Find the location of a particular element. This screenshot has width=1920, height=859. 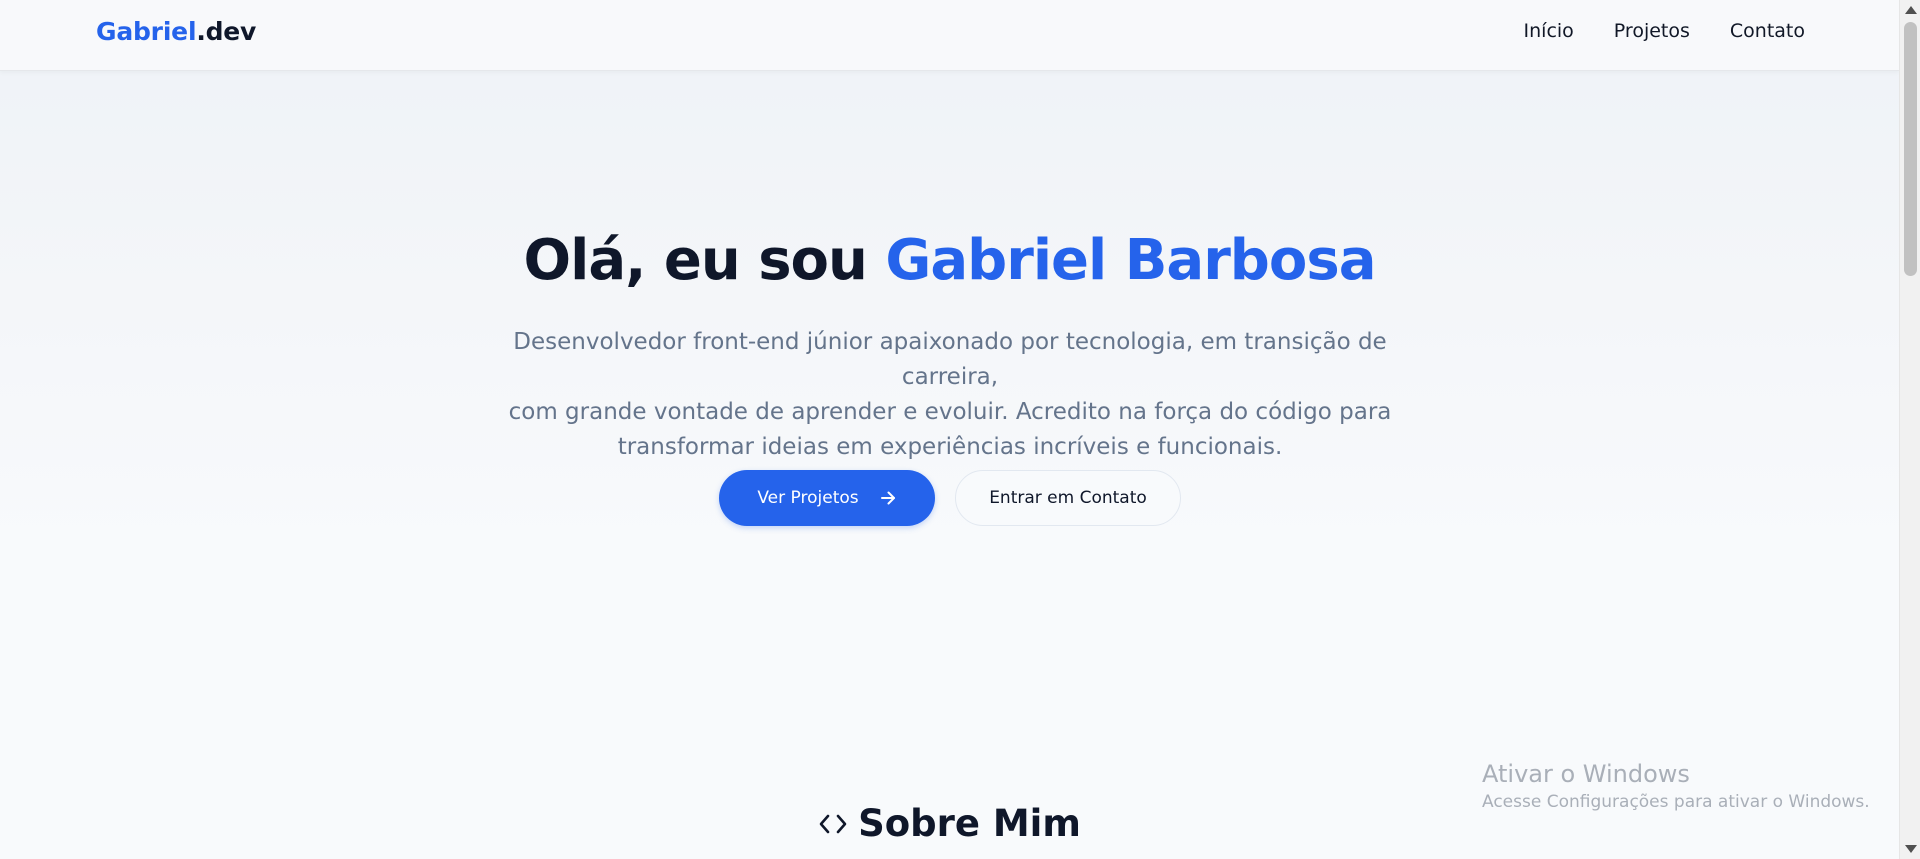

nav-links: Início Projetos Contato is located at coordinates (1664, 31).